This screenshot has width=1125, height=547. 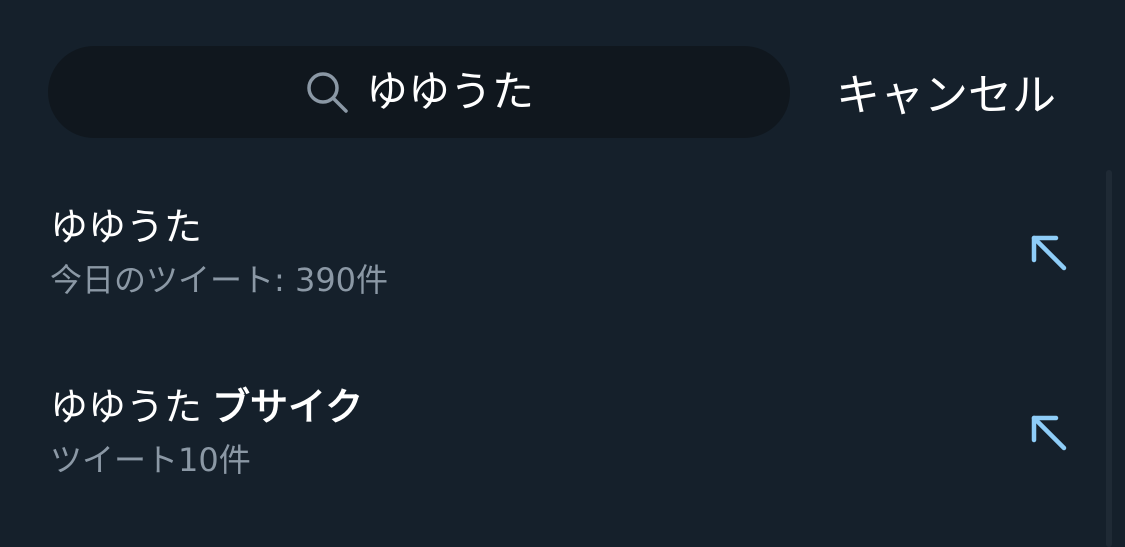 What do you see at coordinates (150, 460) in the screenshot?
I see `suggestion-subtitle: ツイート10件` at bounding box center [150, 460].